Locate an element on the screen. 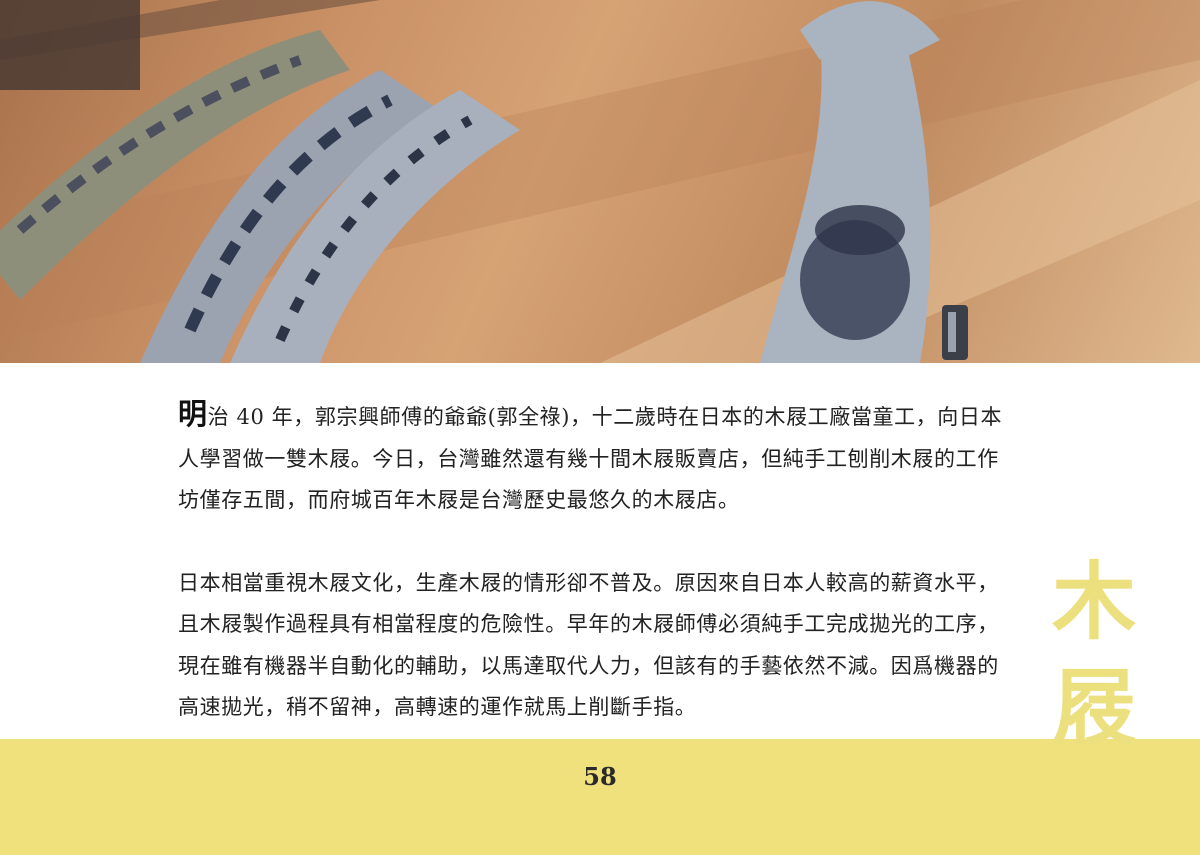 The height and width of the screenshot is (855, 1200). side-title-char-1: 木 is located at coordinates (1094, 601).